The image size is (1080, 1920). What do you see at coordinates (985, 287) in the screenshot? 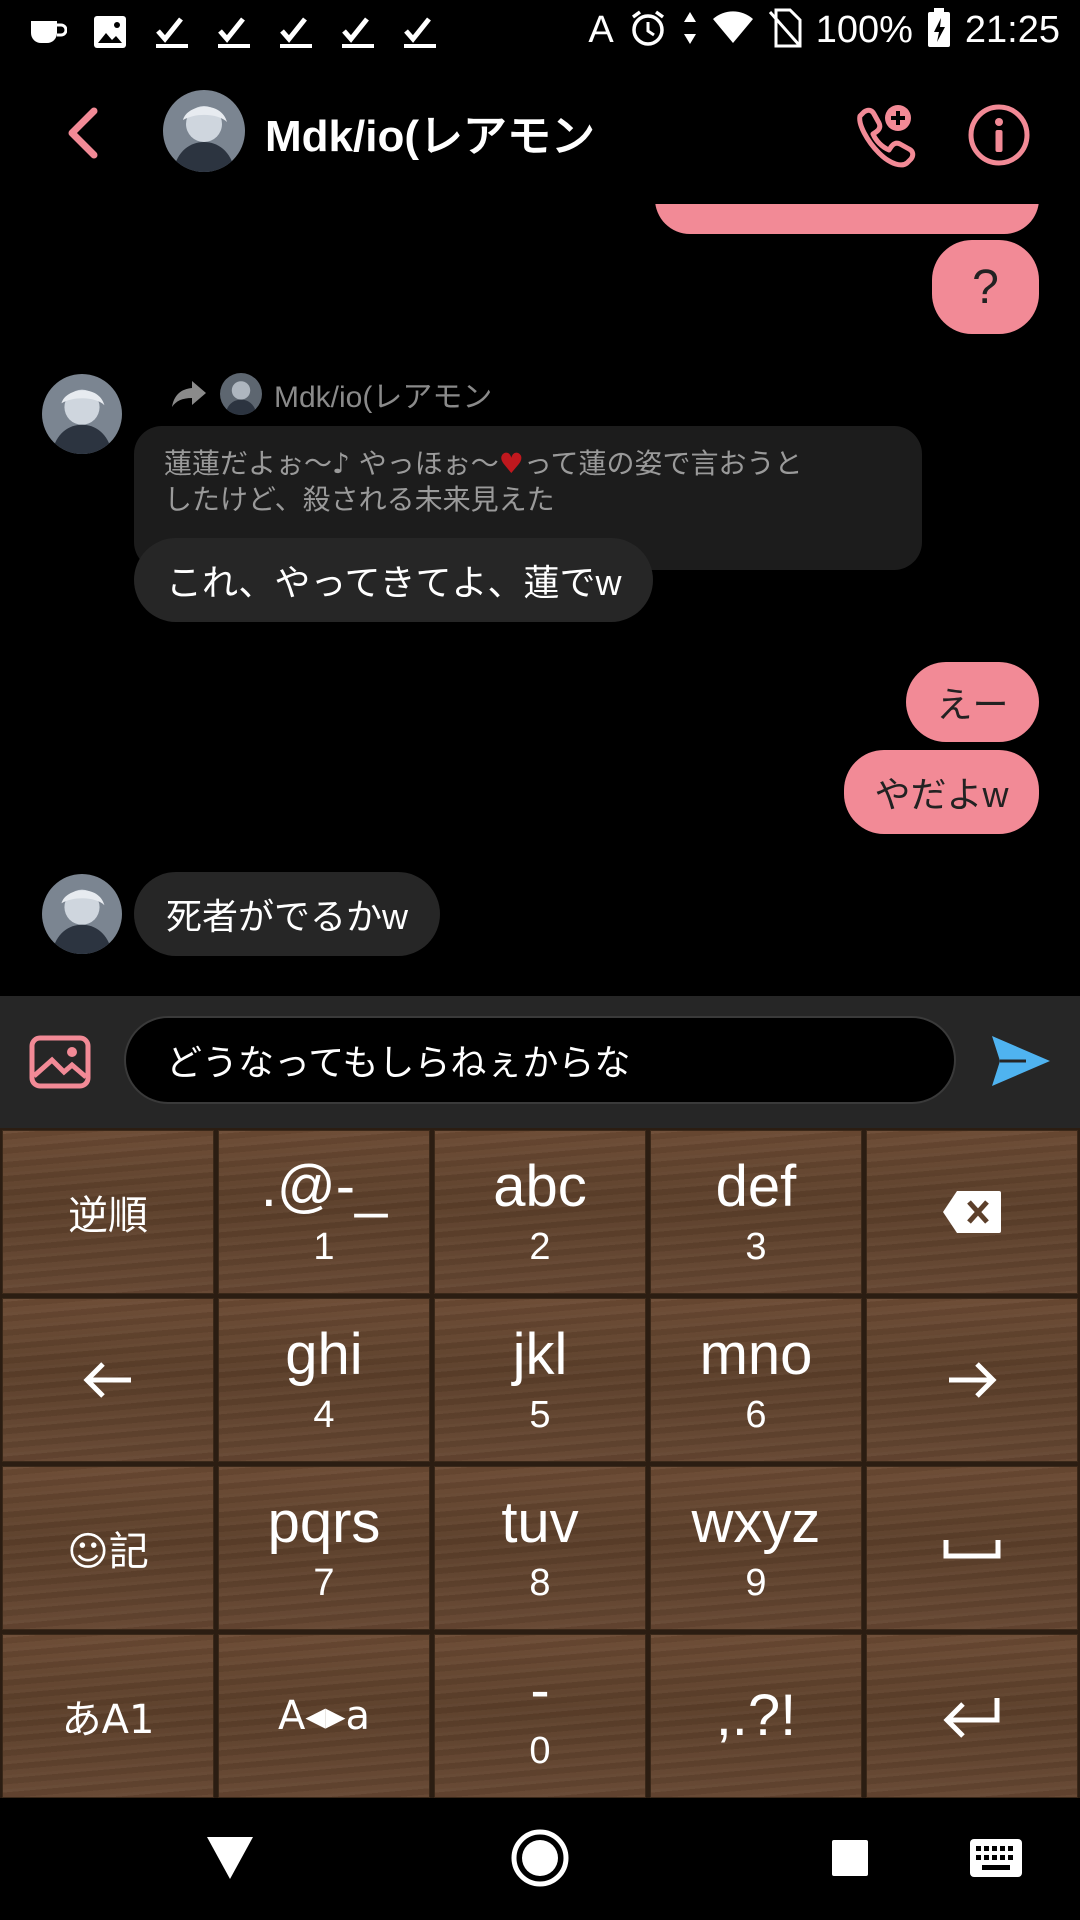
I see `outgoing-message: ?` at bounding box center [985, 287].